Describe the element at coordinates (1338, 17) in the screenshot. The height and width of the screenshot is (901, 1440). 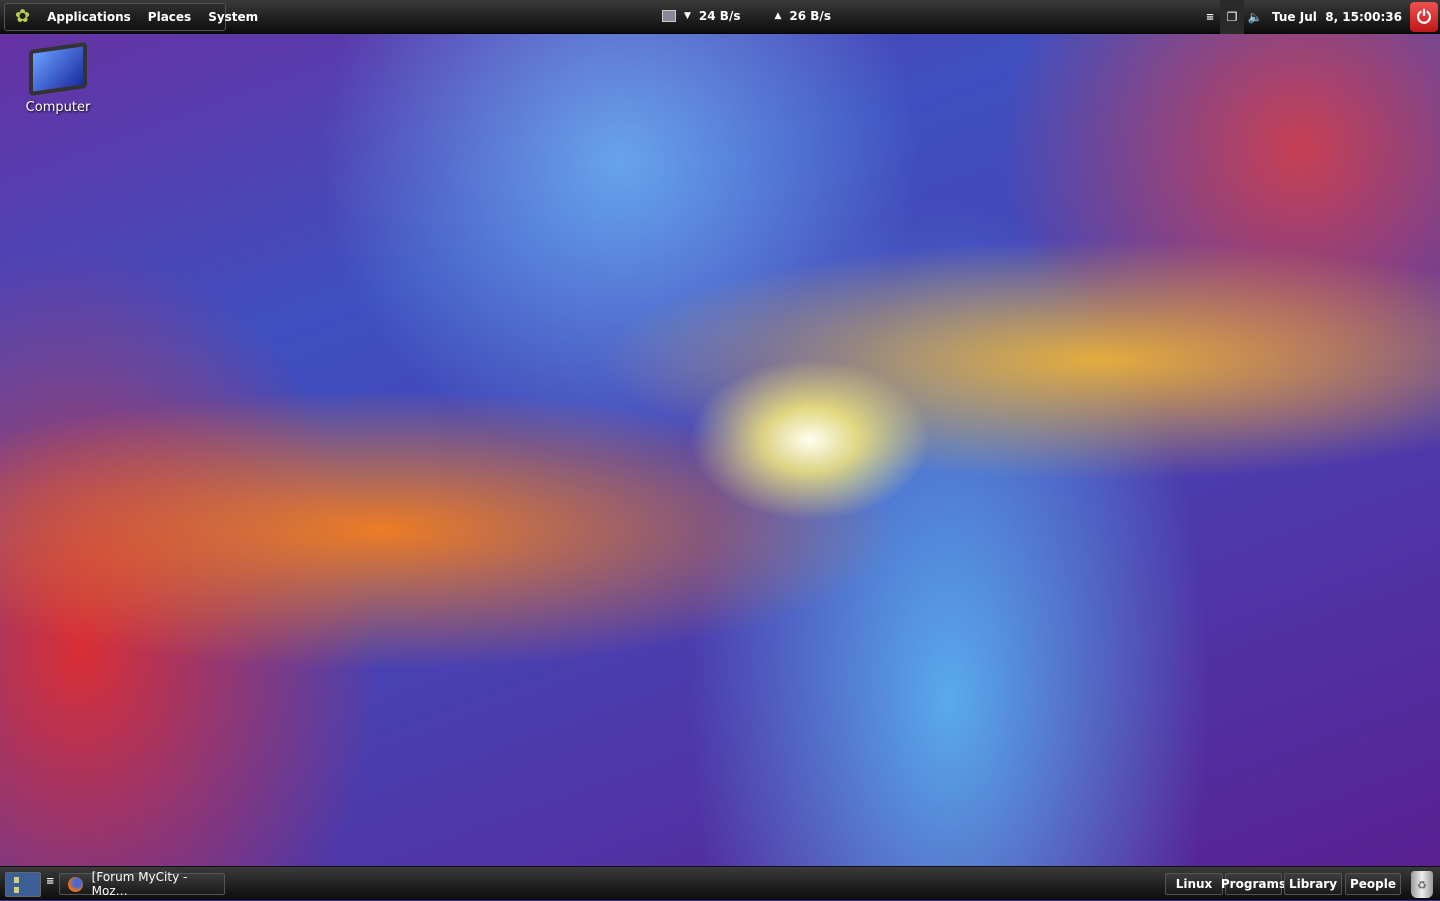
I see `clock: Tue Jul 8, 15:00:36` at that location.